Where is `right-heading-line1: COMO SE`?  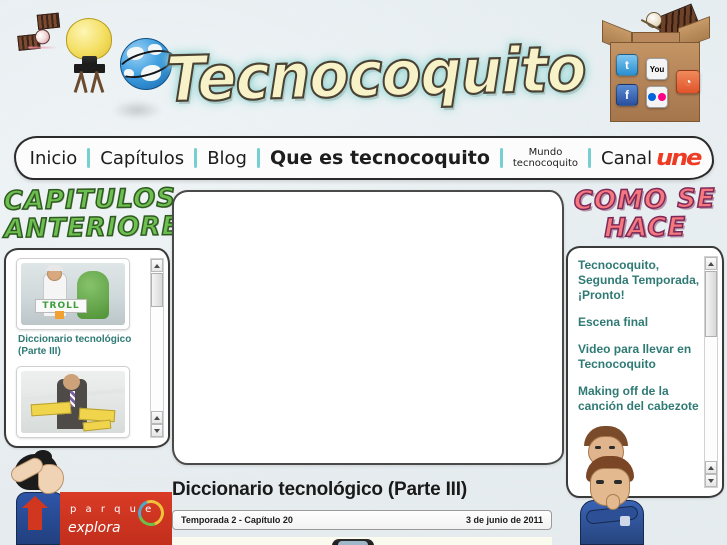
right-heading-line1: COMO SE is located at coordinates (645, 200).